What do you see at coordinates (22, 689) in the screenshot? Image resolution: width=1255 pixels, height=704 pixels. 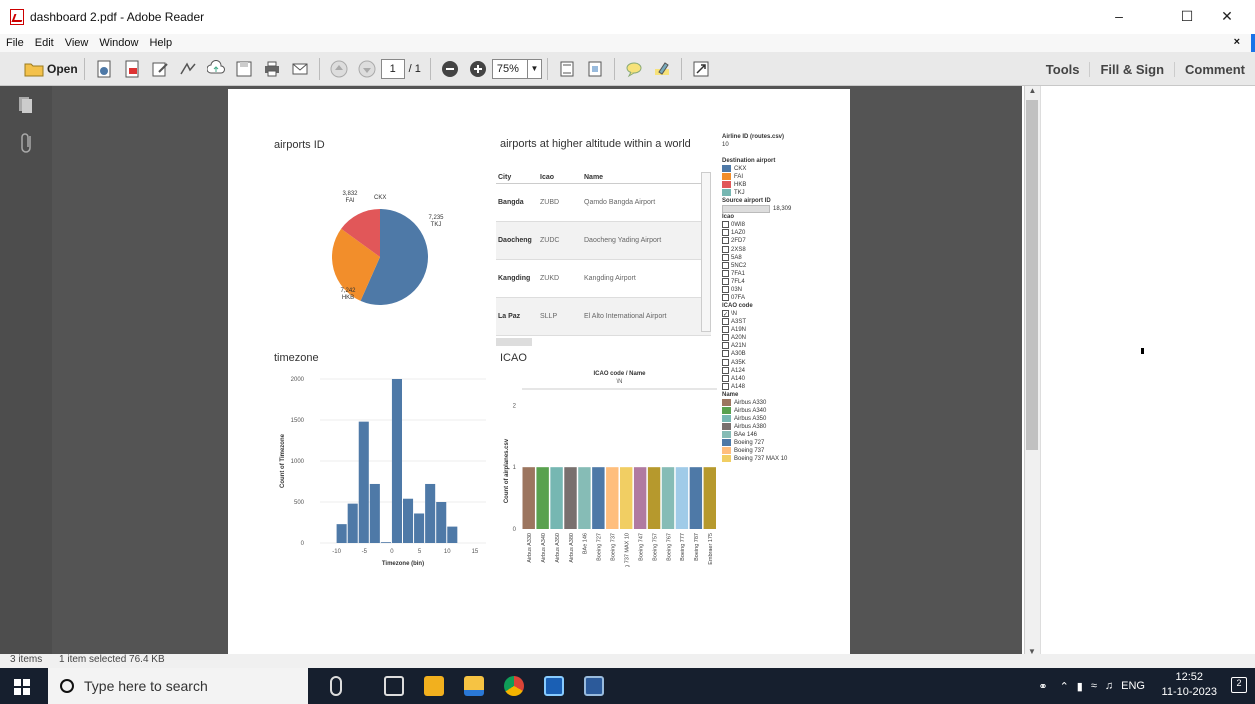 I see `windows-start-icon` at bounding box center [22, 689].